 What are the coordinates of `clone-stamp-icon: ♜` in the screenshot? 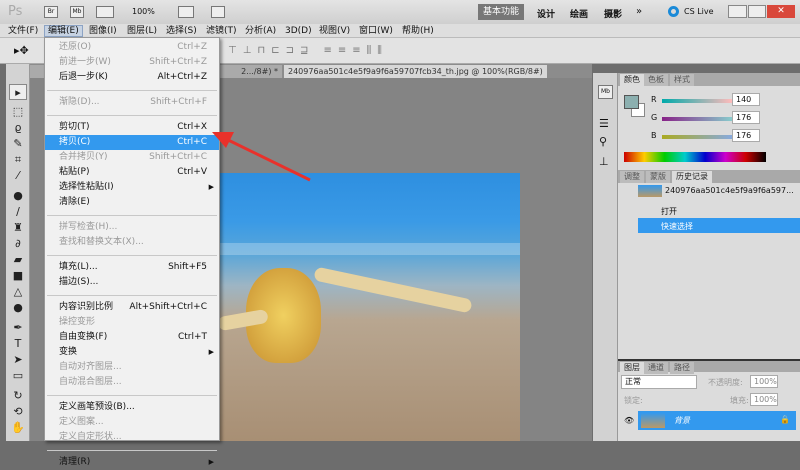 It's located at (18, 228).